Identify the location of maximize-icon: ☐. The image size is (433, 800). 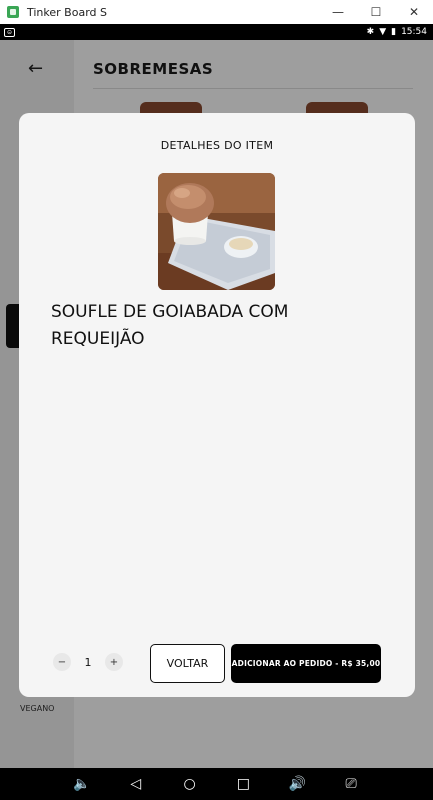
(376, 12).